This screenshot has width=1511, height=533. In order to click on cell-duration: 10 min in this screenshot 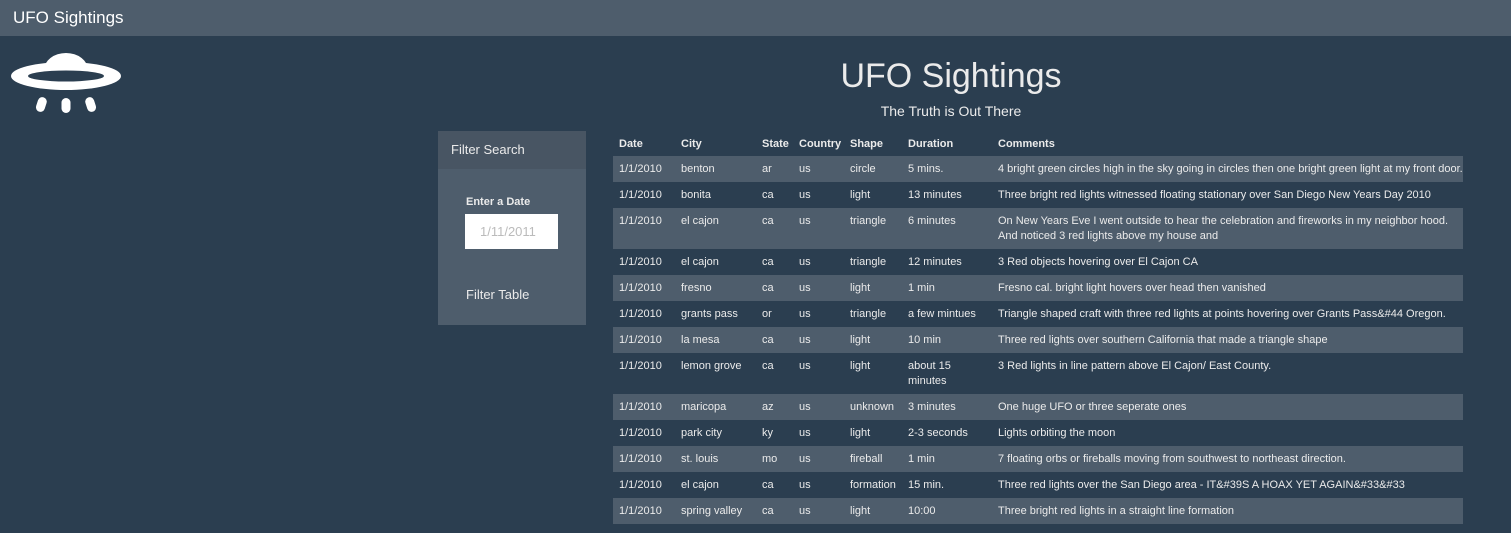, I will do `click(925, 340)`.